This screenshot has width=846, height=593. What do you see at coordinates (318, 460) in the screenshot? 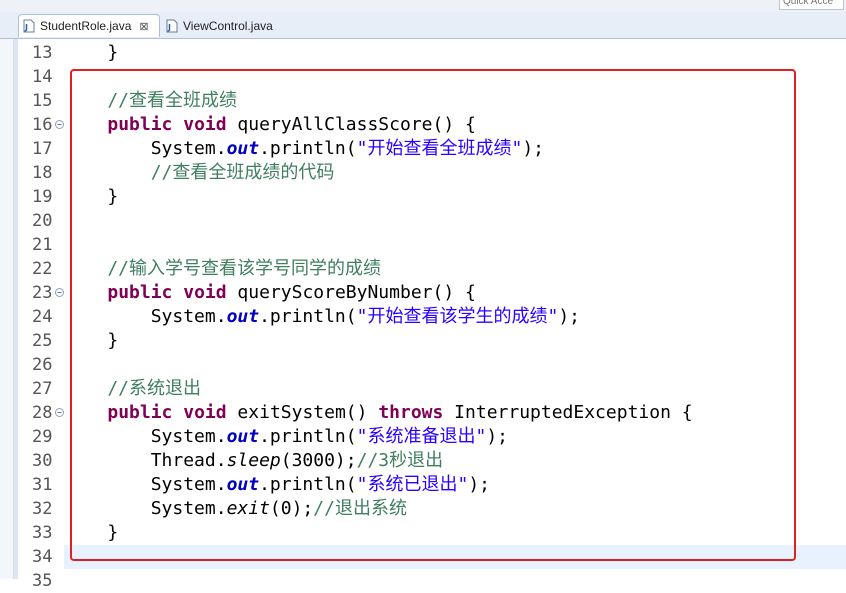
I see `code-token: (3000);` at bounding box center [318, 460].